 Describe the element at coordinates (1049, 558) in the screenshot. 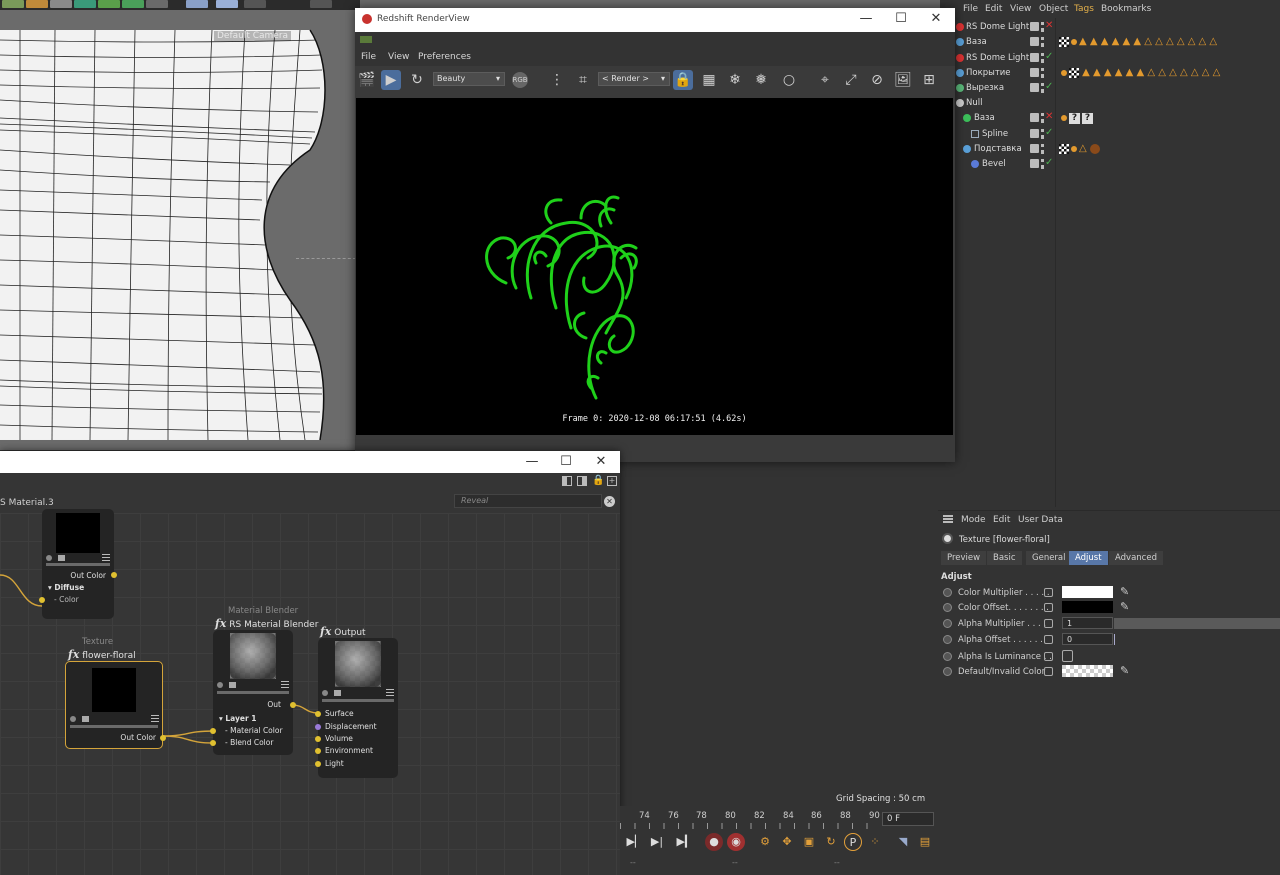

I see `tab-general: General` at that location.